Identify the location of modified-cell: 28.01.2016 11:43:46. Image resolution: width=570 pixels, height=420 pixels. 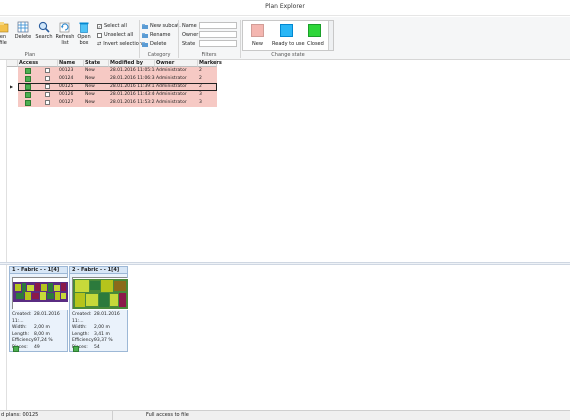
(132, 95).